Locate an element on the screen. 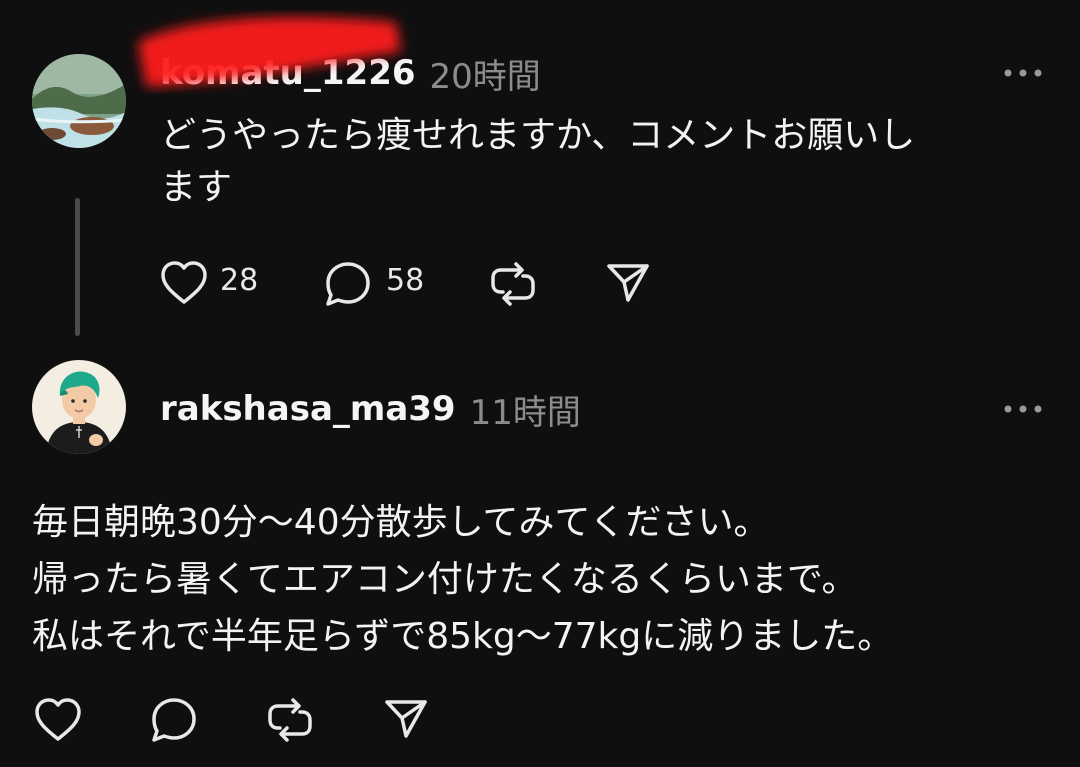 The height and width of the screenshot is (767, 1080). like-count: 28 is located at coordinates (239, 280).